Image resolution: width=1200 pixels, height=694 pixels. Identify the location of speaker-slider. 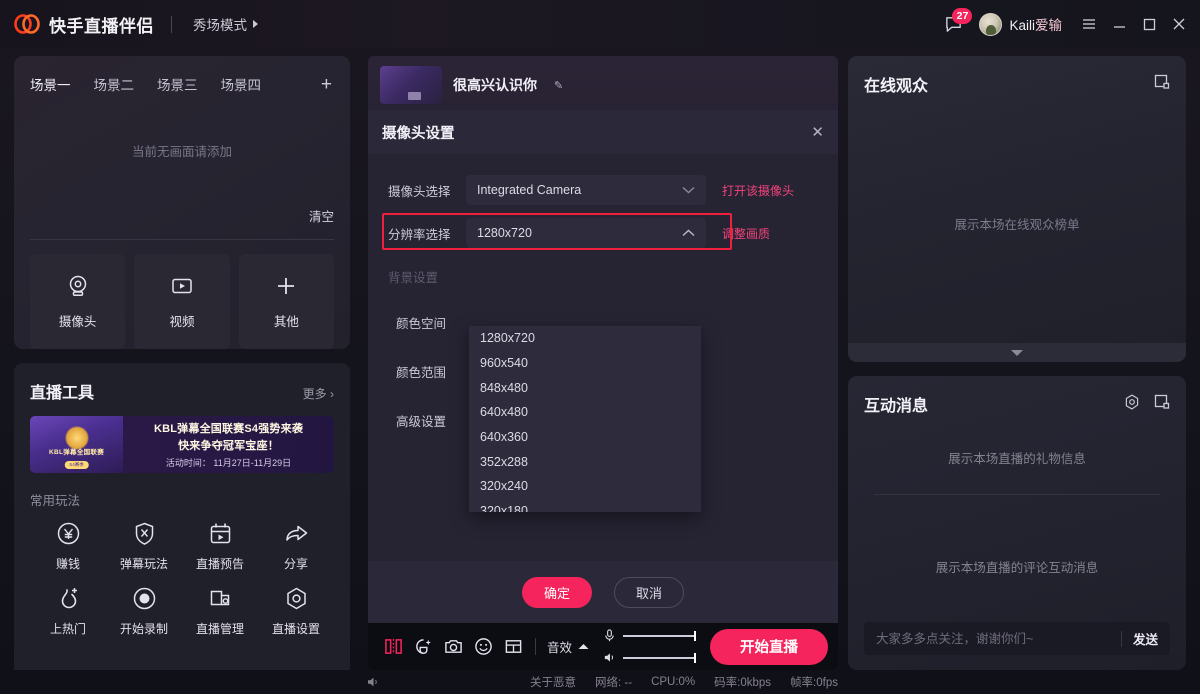
(650, 657).